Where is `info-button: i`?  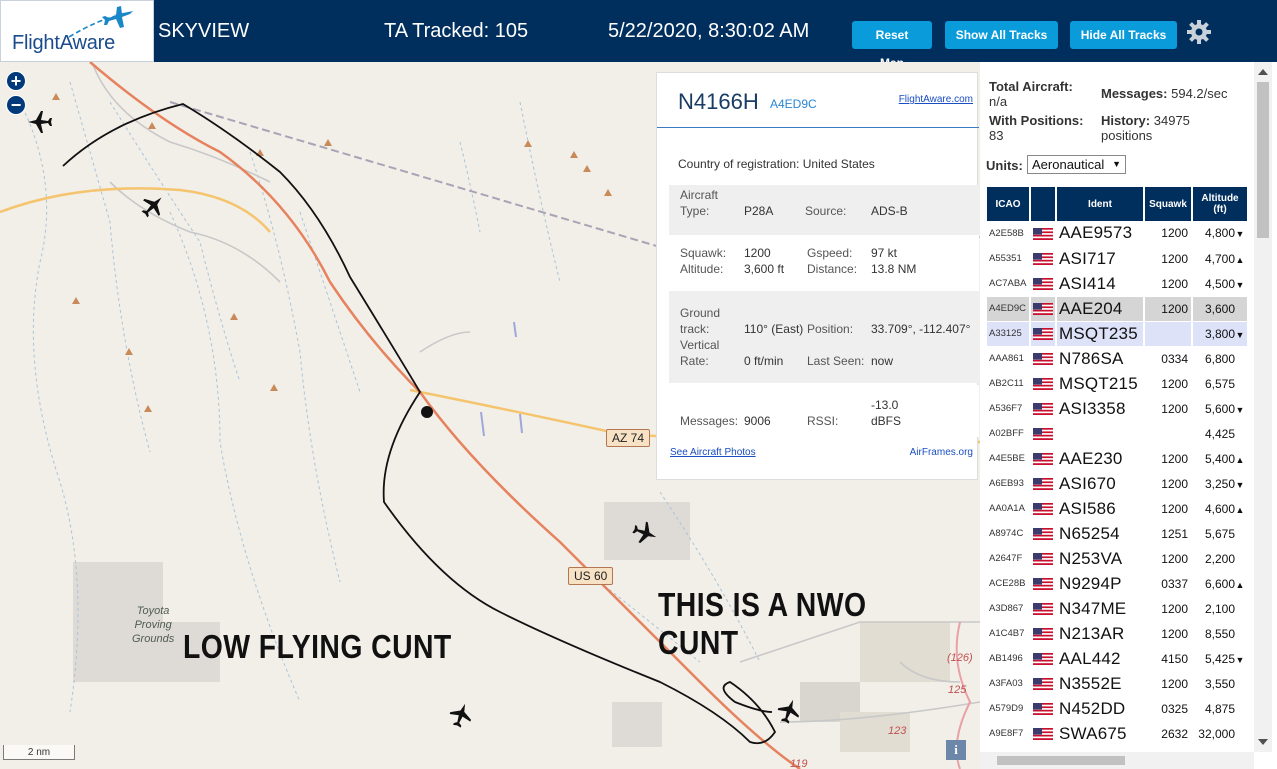 info-button: i is located at coordinates (956, 750).